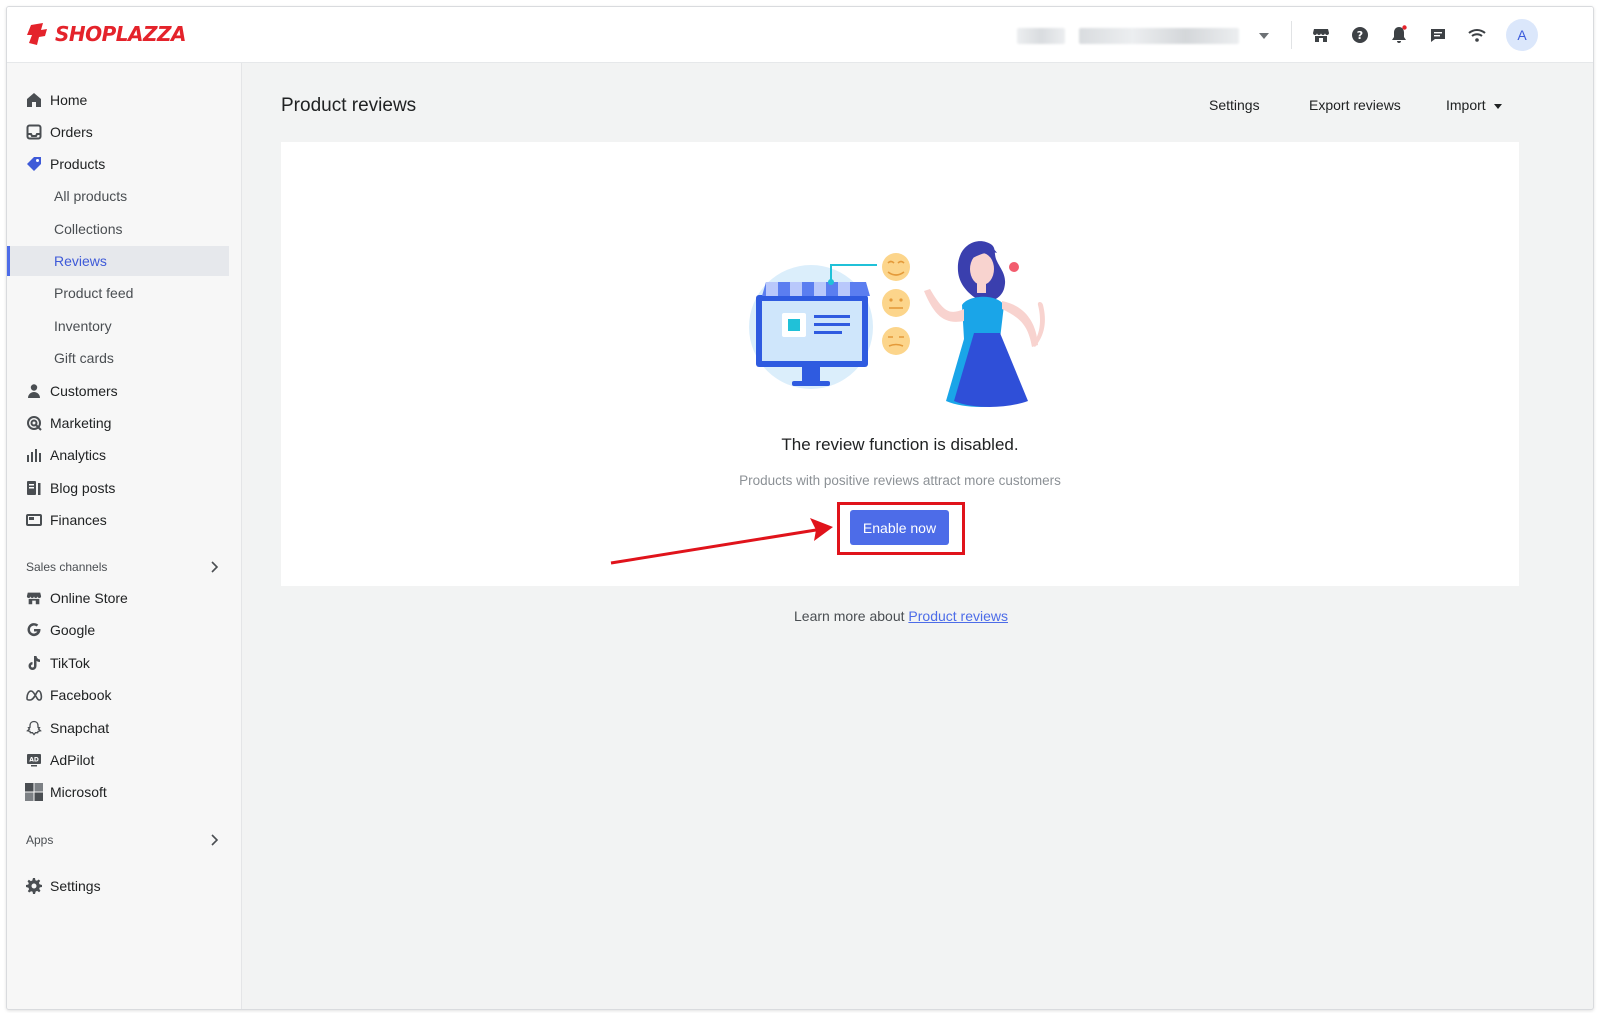  Describe the element at coordinates (118, 423) in the screenshot. I see `sidebar-item-marketing: Marketing` at that location.